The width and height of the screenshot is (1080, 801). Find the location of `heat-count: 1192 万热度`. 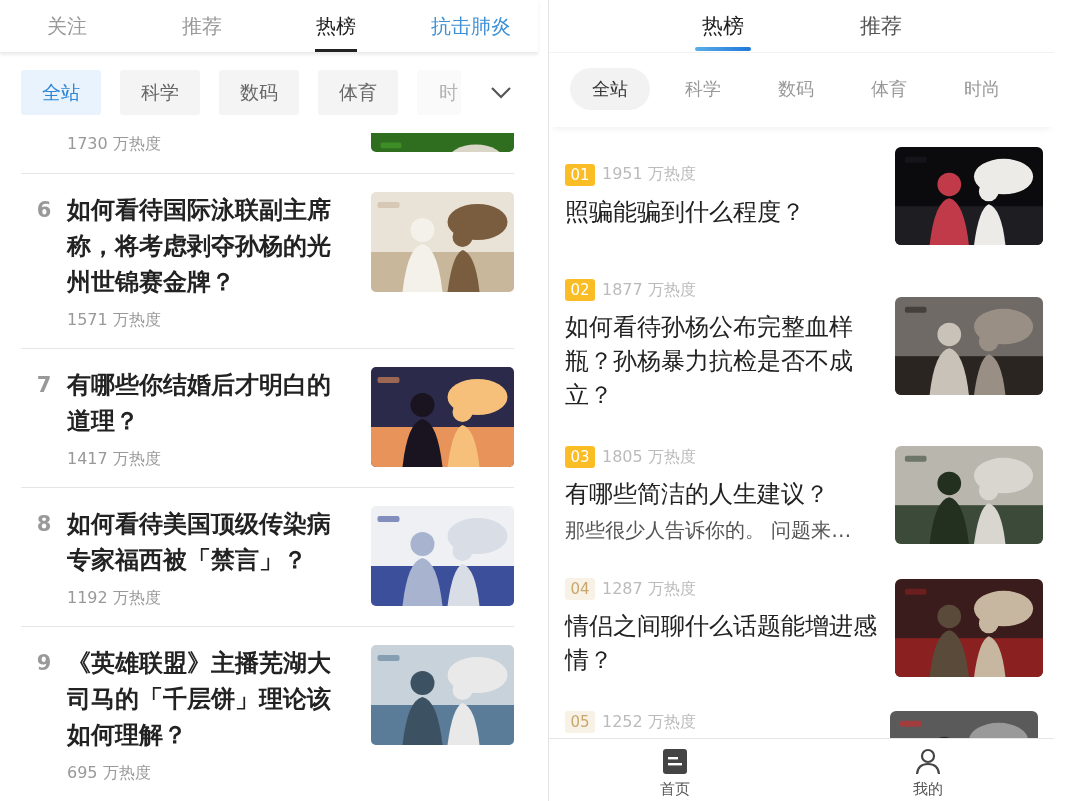

heat-count: 1192 万热度 is located at coordinates (114, 598).